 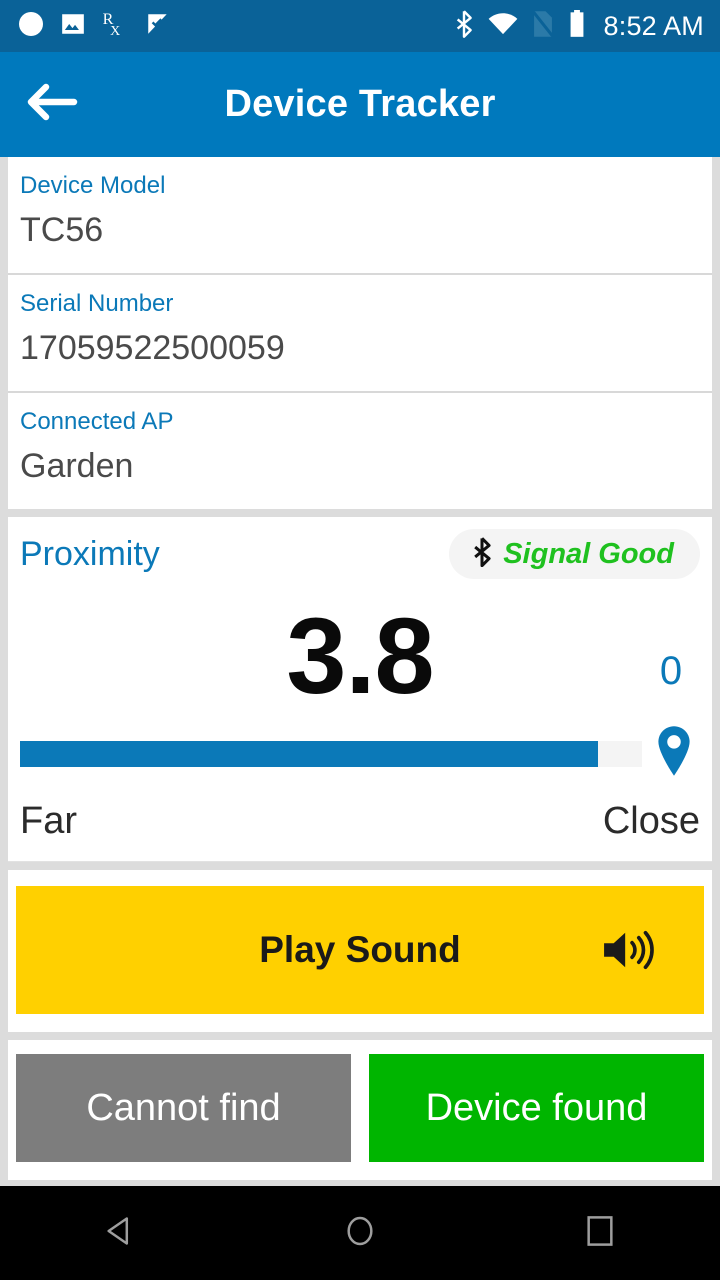 What do you see at coordinates (629, 950) in the screenshot?
I see `speaker-volume-icon` at bounding box center [629, 950].